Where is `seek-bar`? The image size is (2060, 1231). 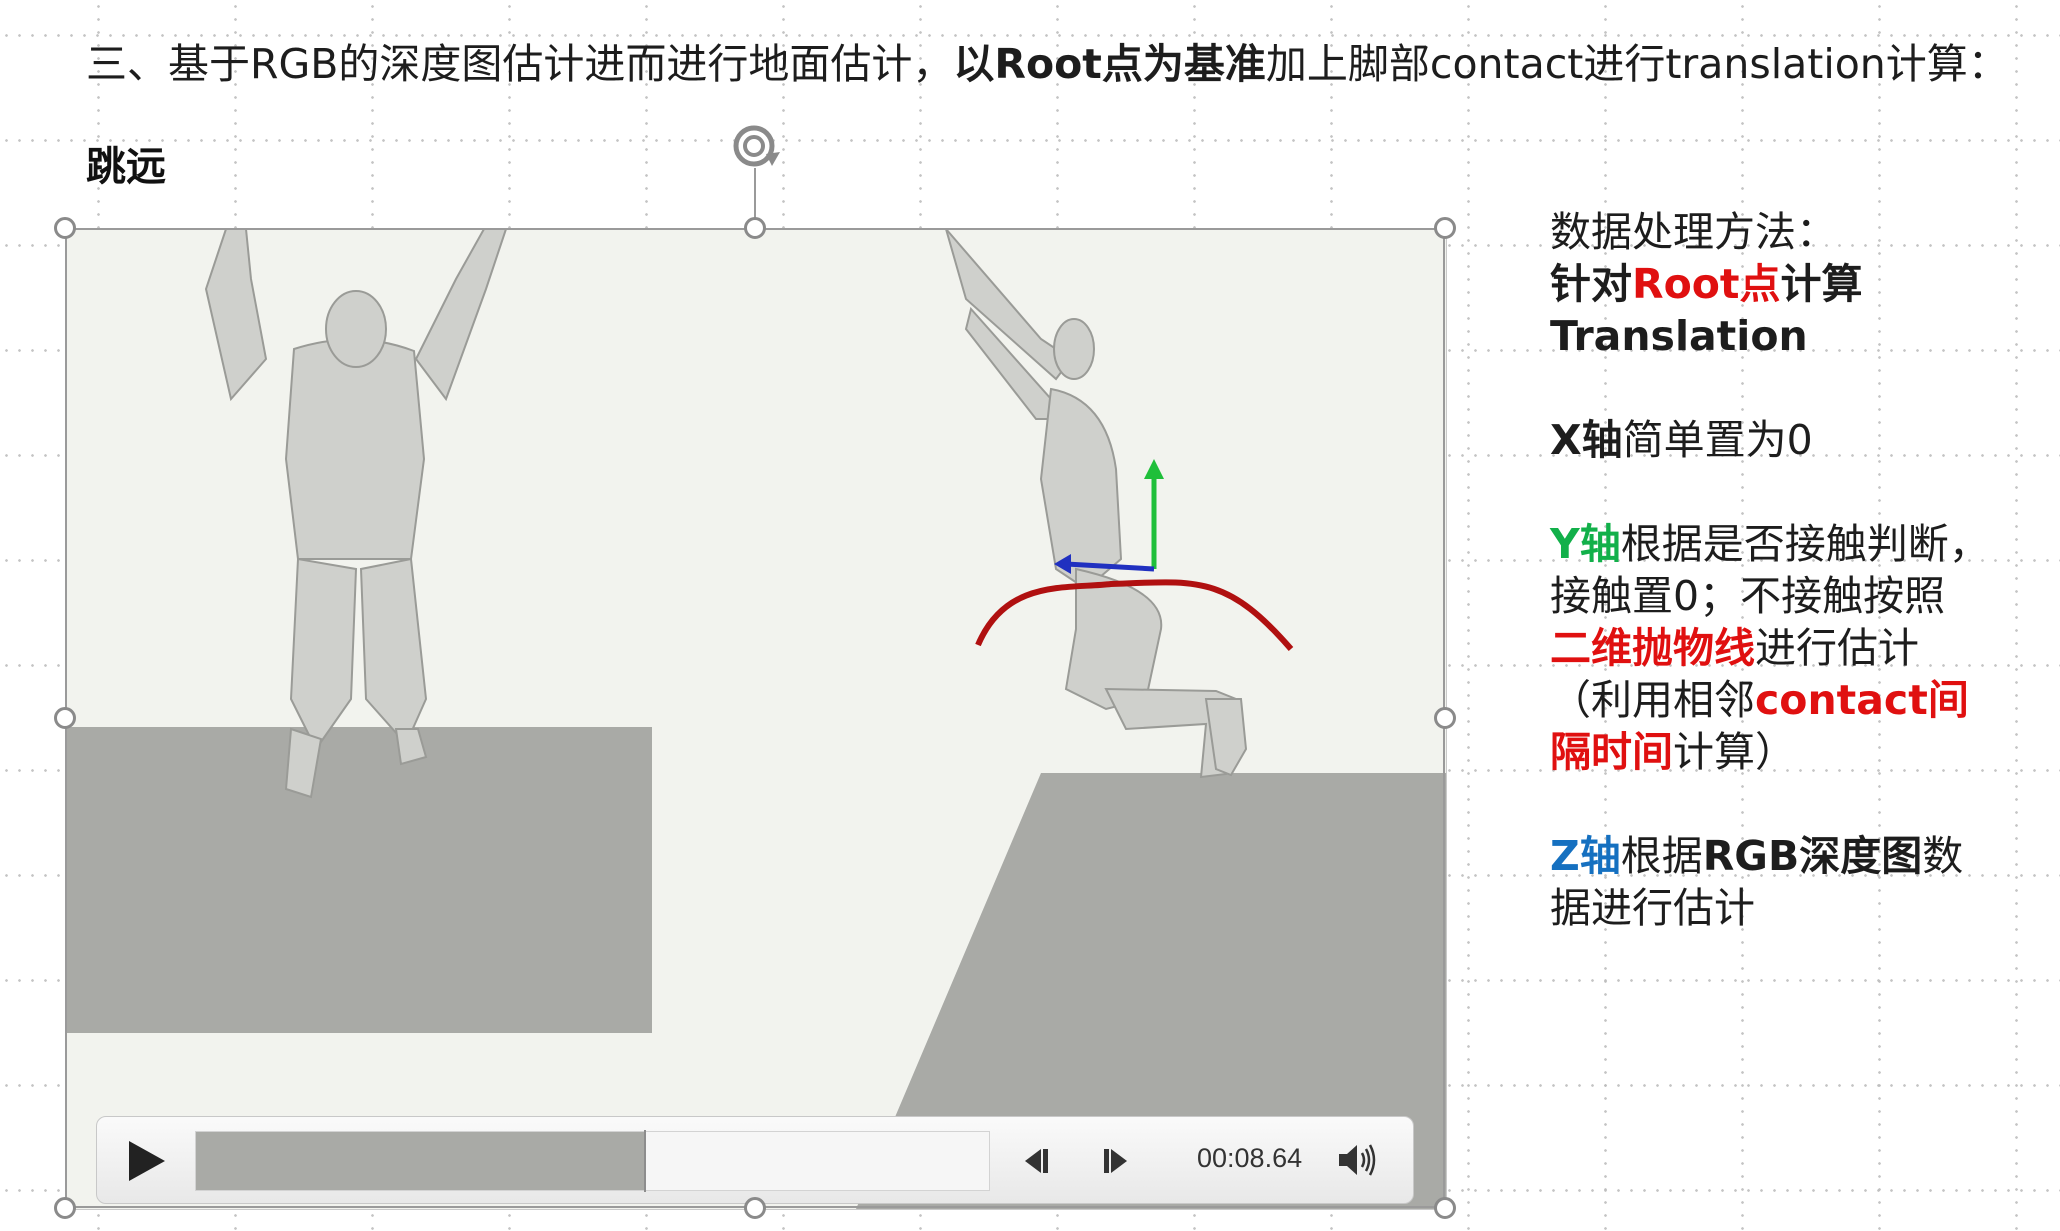
seek-bar is located at coordinates (592, 1161).